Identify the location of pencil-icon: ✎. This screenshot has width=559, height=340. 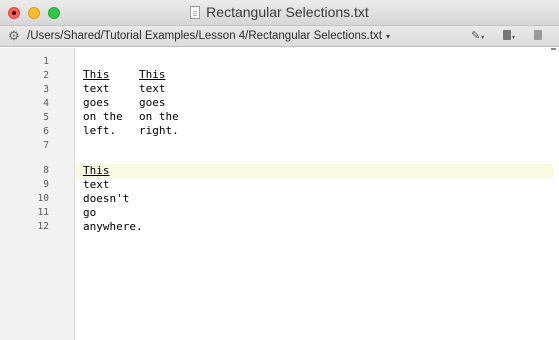
(476, 36).